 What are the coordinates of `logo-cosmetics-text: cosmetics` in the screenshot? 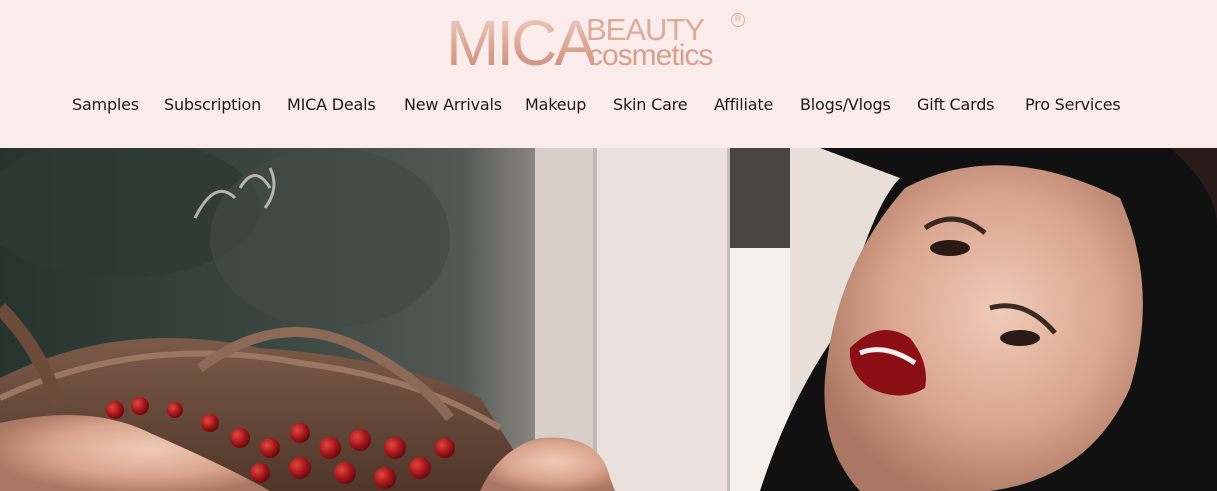 It's located at (650, 55).